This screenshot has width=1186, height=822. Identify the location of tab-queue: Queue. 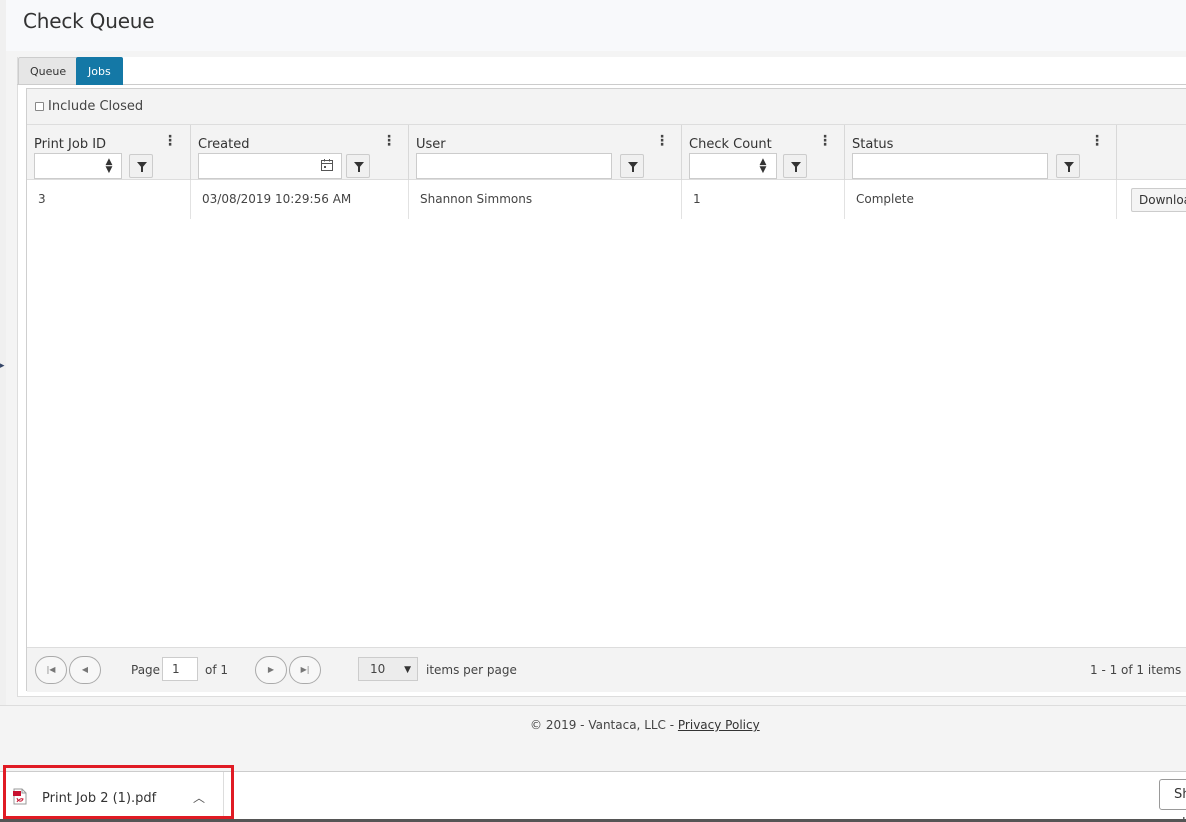
(48, 70).